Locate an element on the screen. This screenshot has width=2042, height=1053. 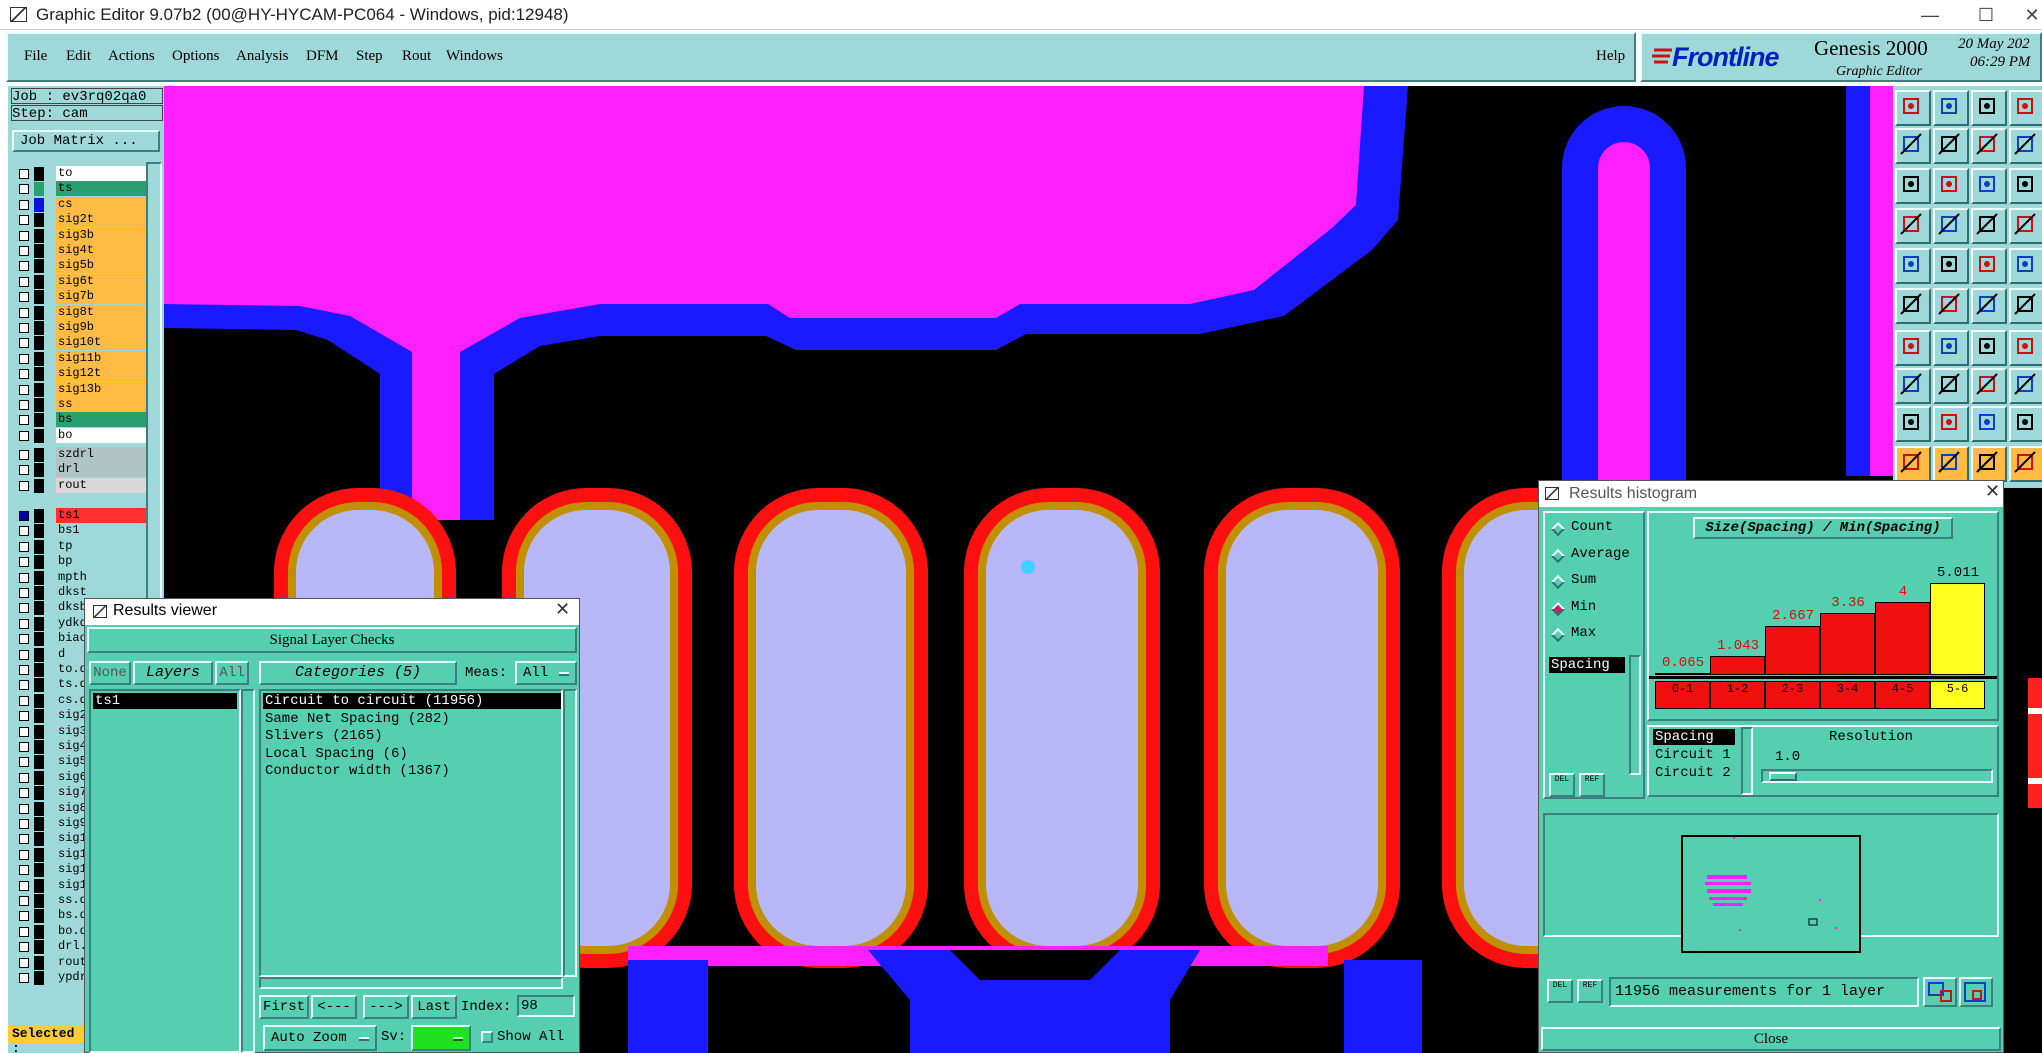
layer-row: sig5b is located at coordinates (80, 266).